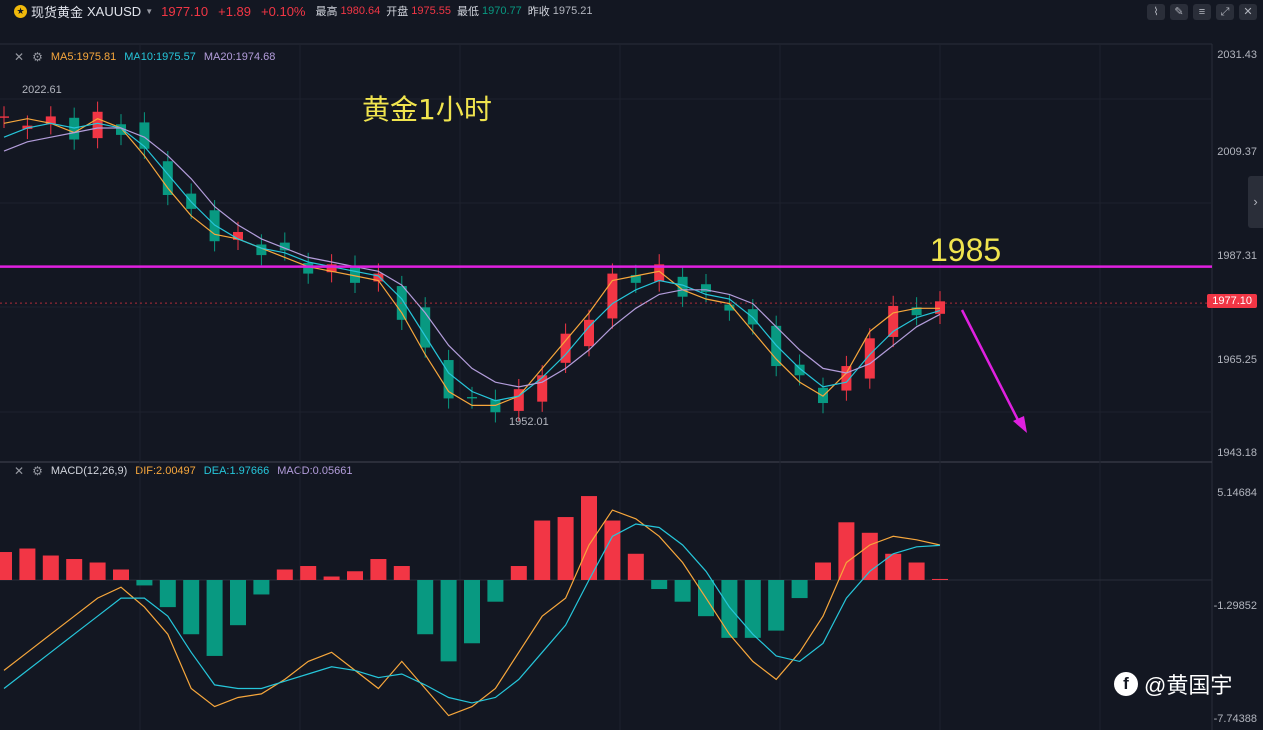 Image resolution: width=1263 pixels, height=730 pixels. Describe the element at coordinates (1255, 202) in the screenshot. I see `chevron-right-icon: ›` at that location.